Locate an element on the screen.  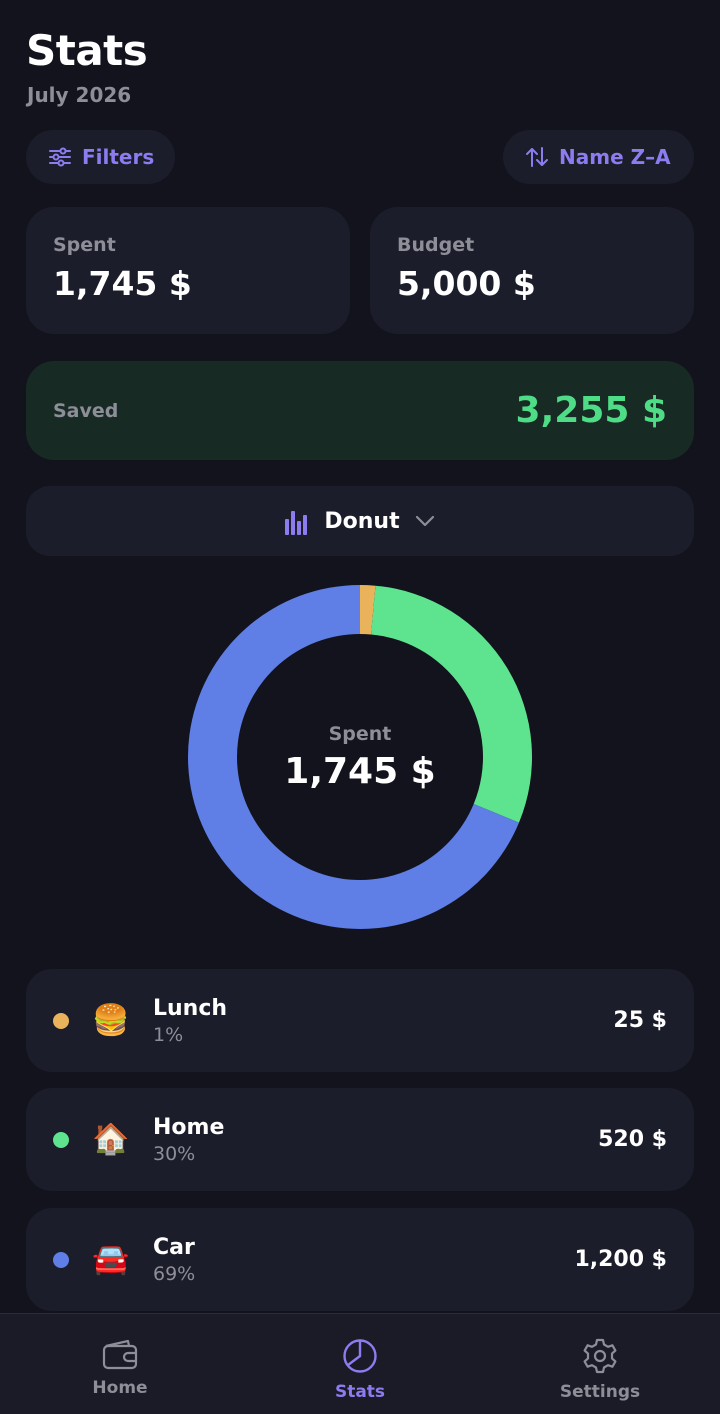
pie-chart-icon is located at coordinates (360, 1356).